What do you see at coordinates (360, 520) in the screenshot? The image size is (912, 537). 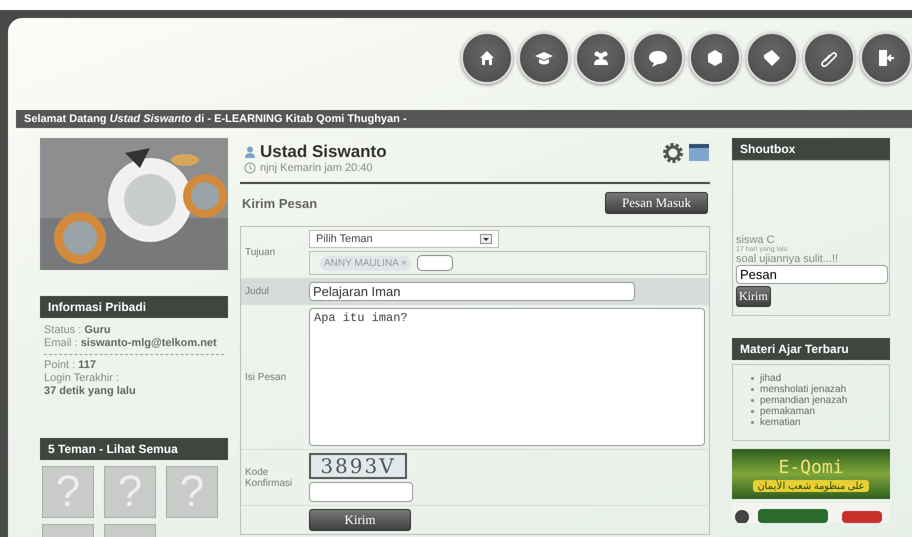 I see `send-button: Kirim` at bounding box center [360, 520].